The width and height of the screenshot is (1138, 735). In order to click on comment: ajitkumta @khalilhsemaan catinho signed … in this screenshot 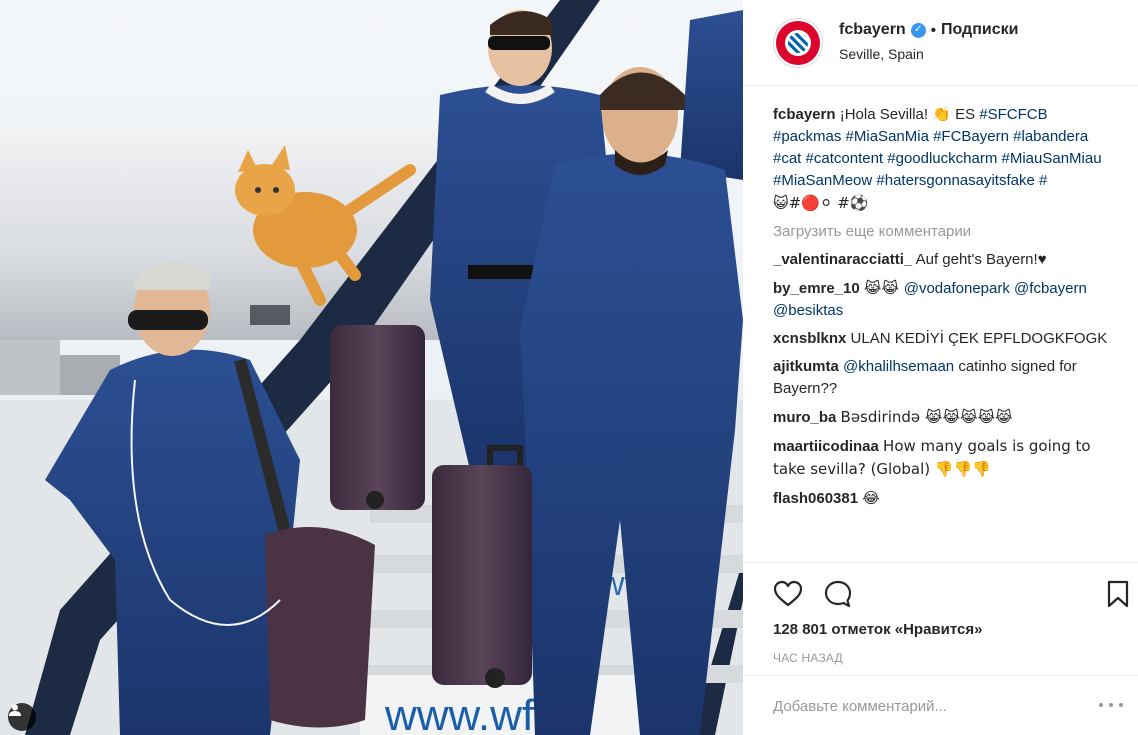, I will do `click(943, 378)`.